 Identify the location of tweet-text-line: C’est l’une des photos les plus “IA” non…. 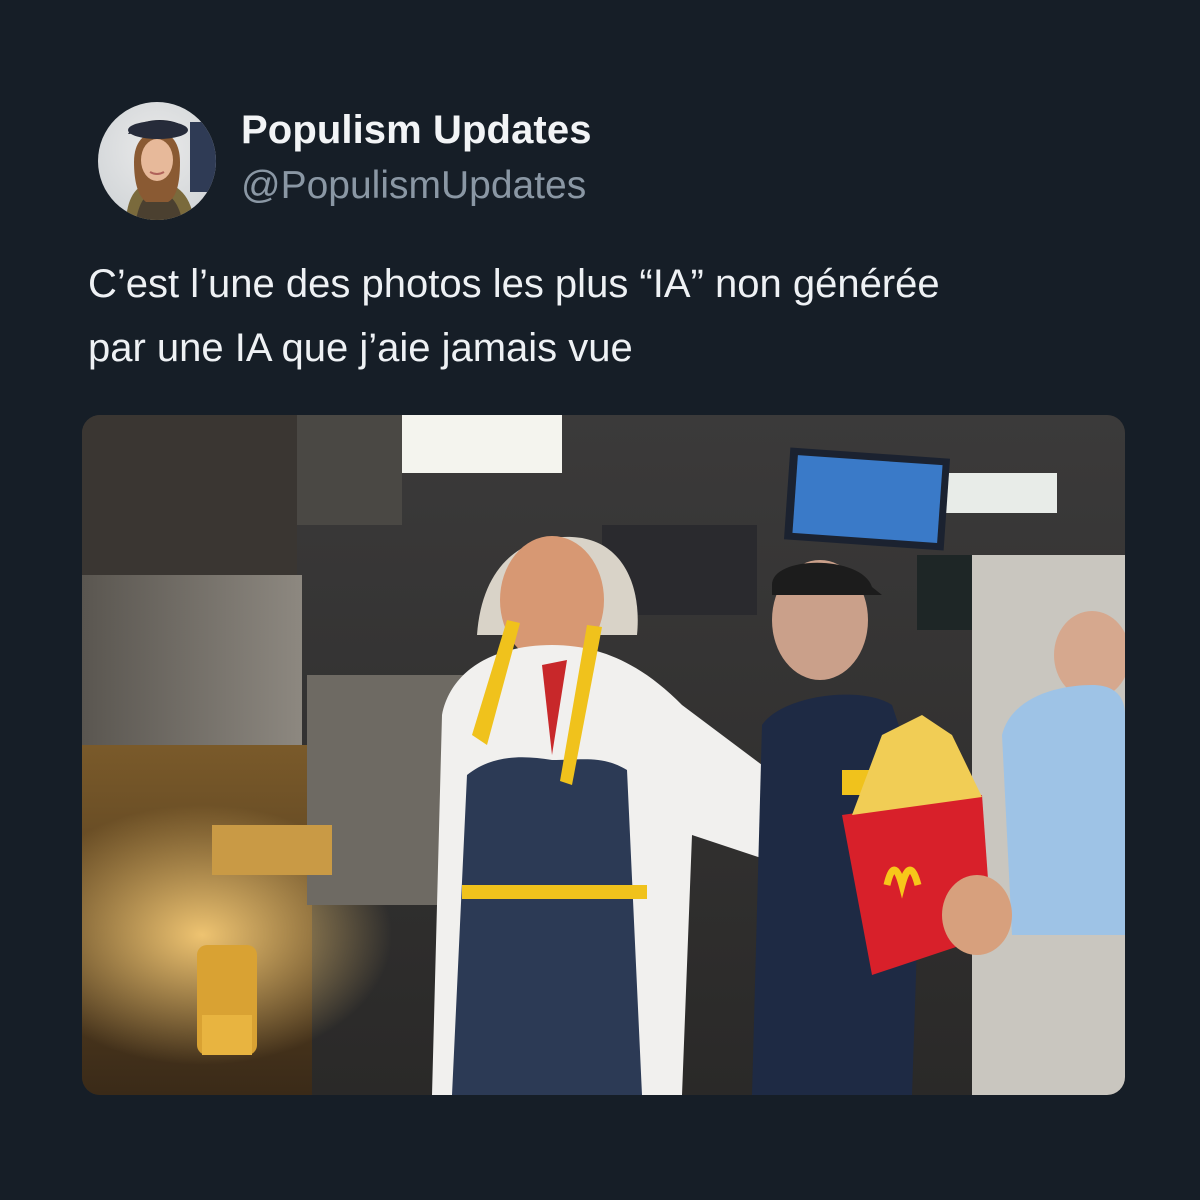
(514, 284).